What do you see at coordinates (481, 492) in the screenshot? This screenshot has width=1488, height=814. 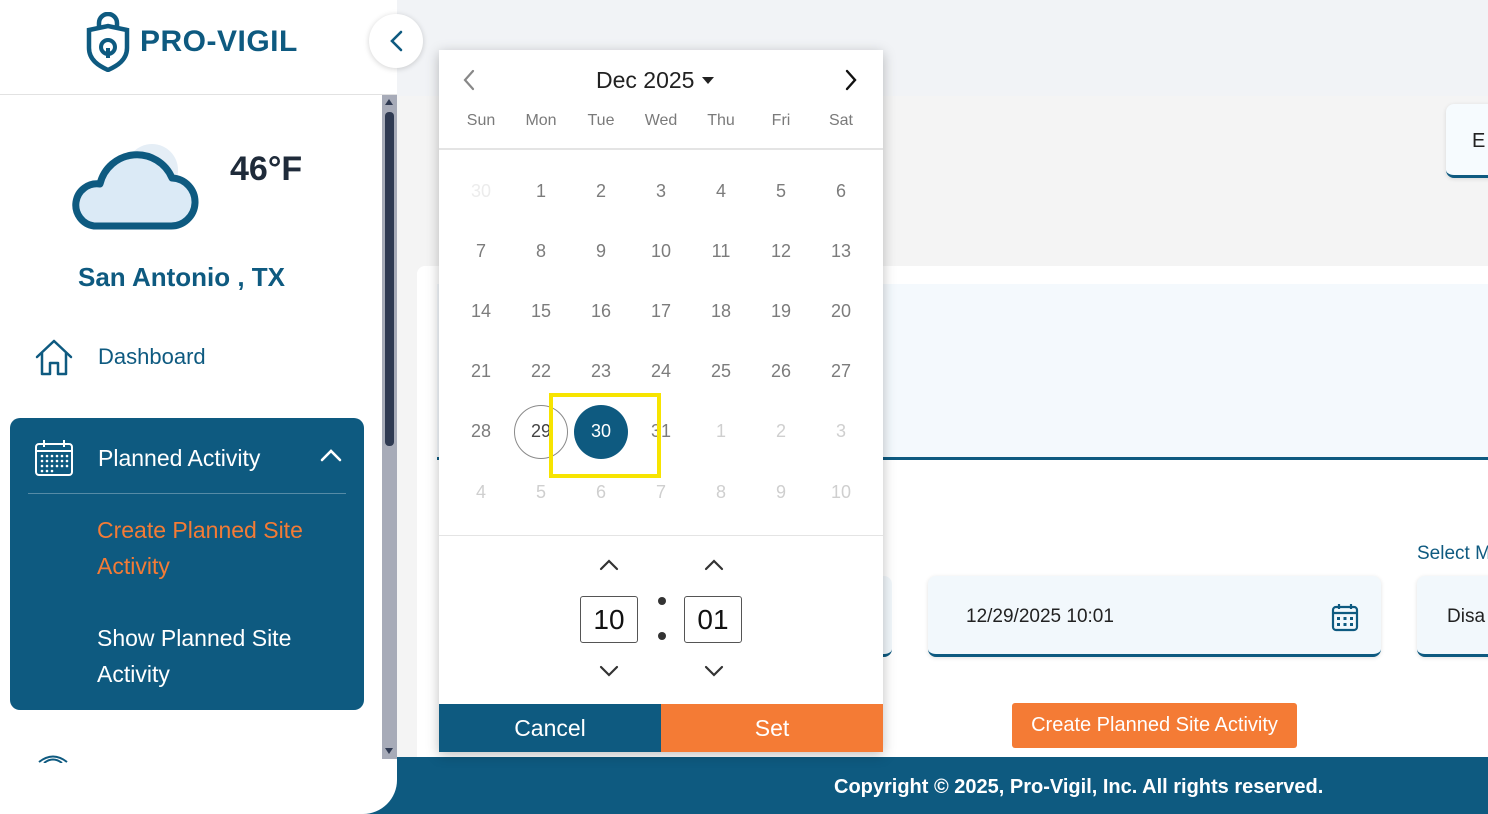 I see `day-cell-outside-month: 4` at bounding box center [481, 492].